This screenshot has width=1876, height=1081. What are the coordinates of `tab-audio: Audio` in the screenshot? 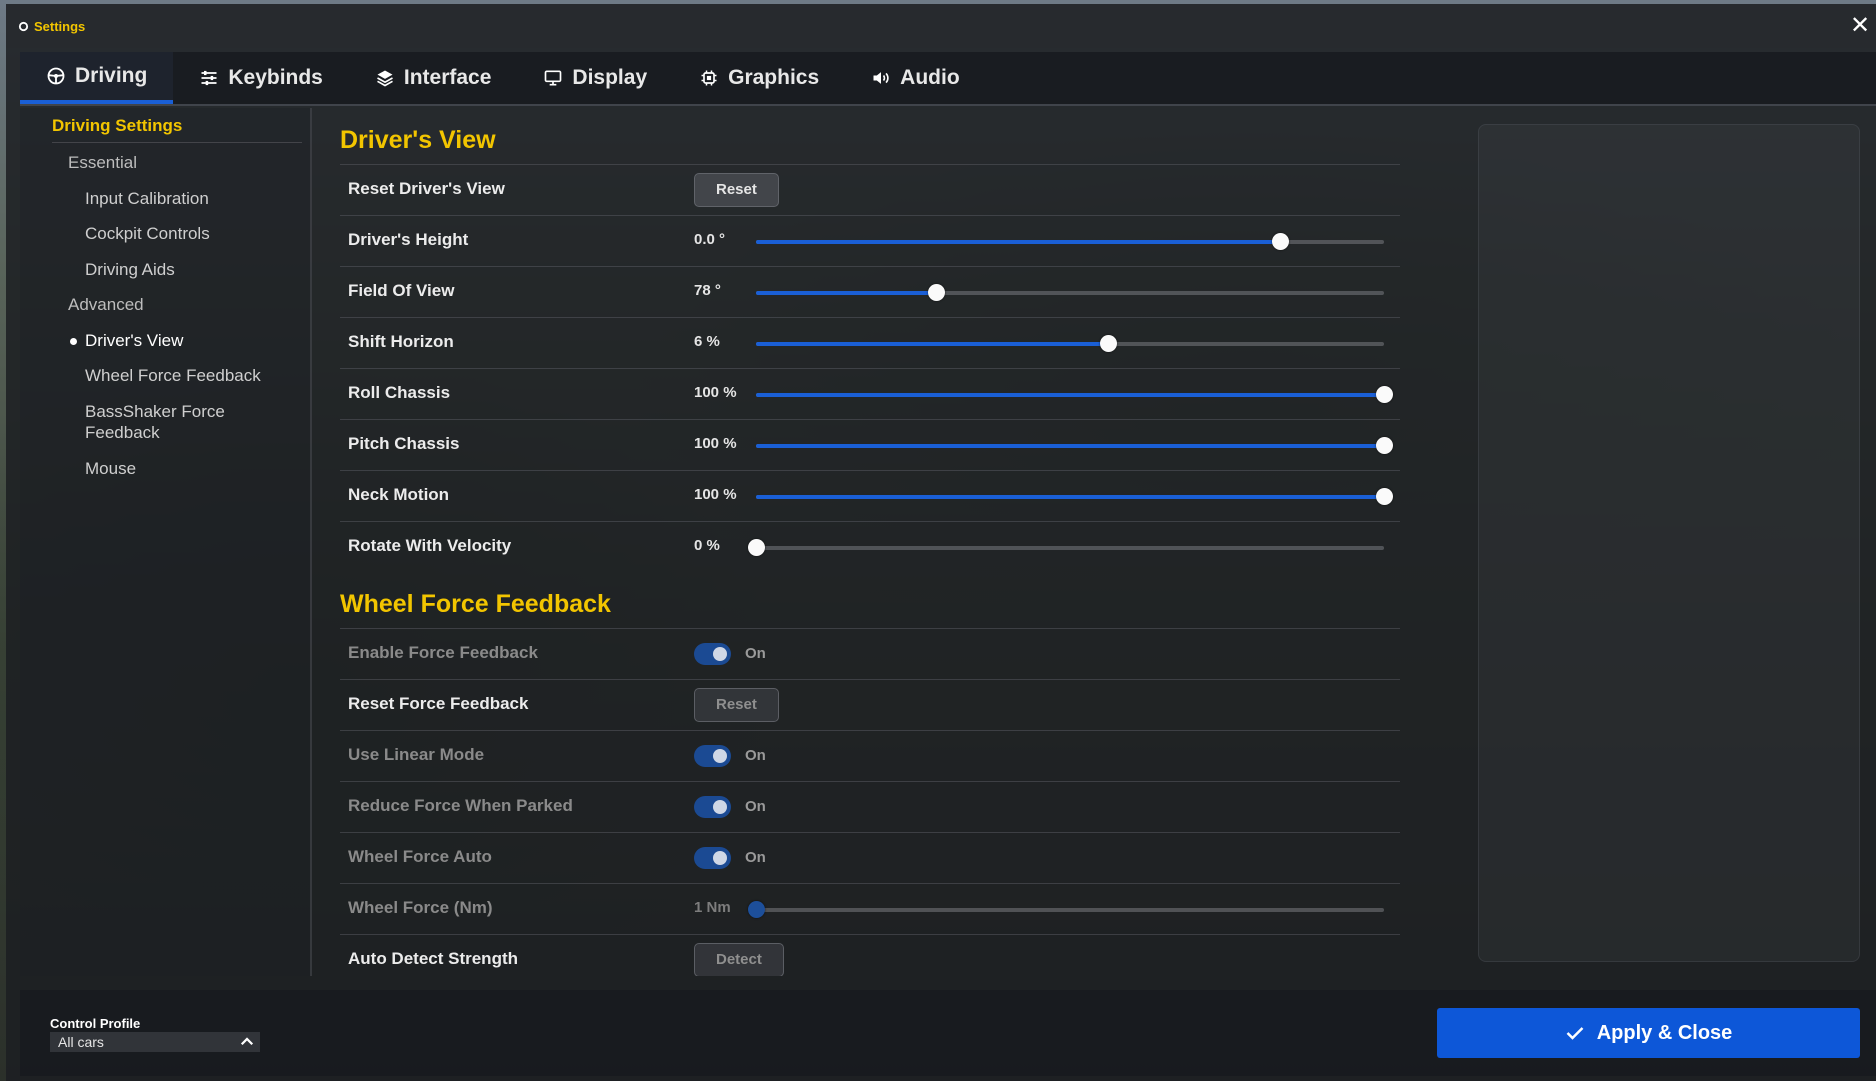 It's located at (915, 78).